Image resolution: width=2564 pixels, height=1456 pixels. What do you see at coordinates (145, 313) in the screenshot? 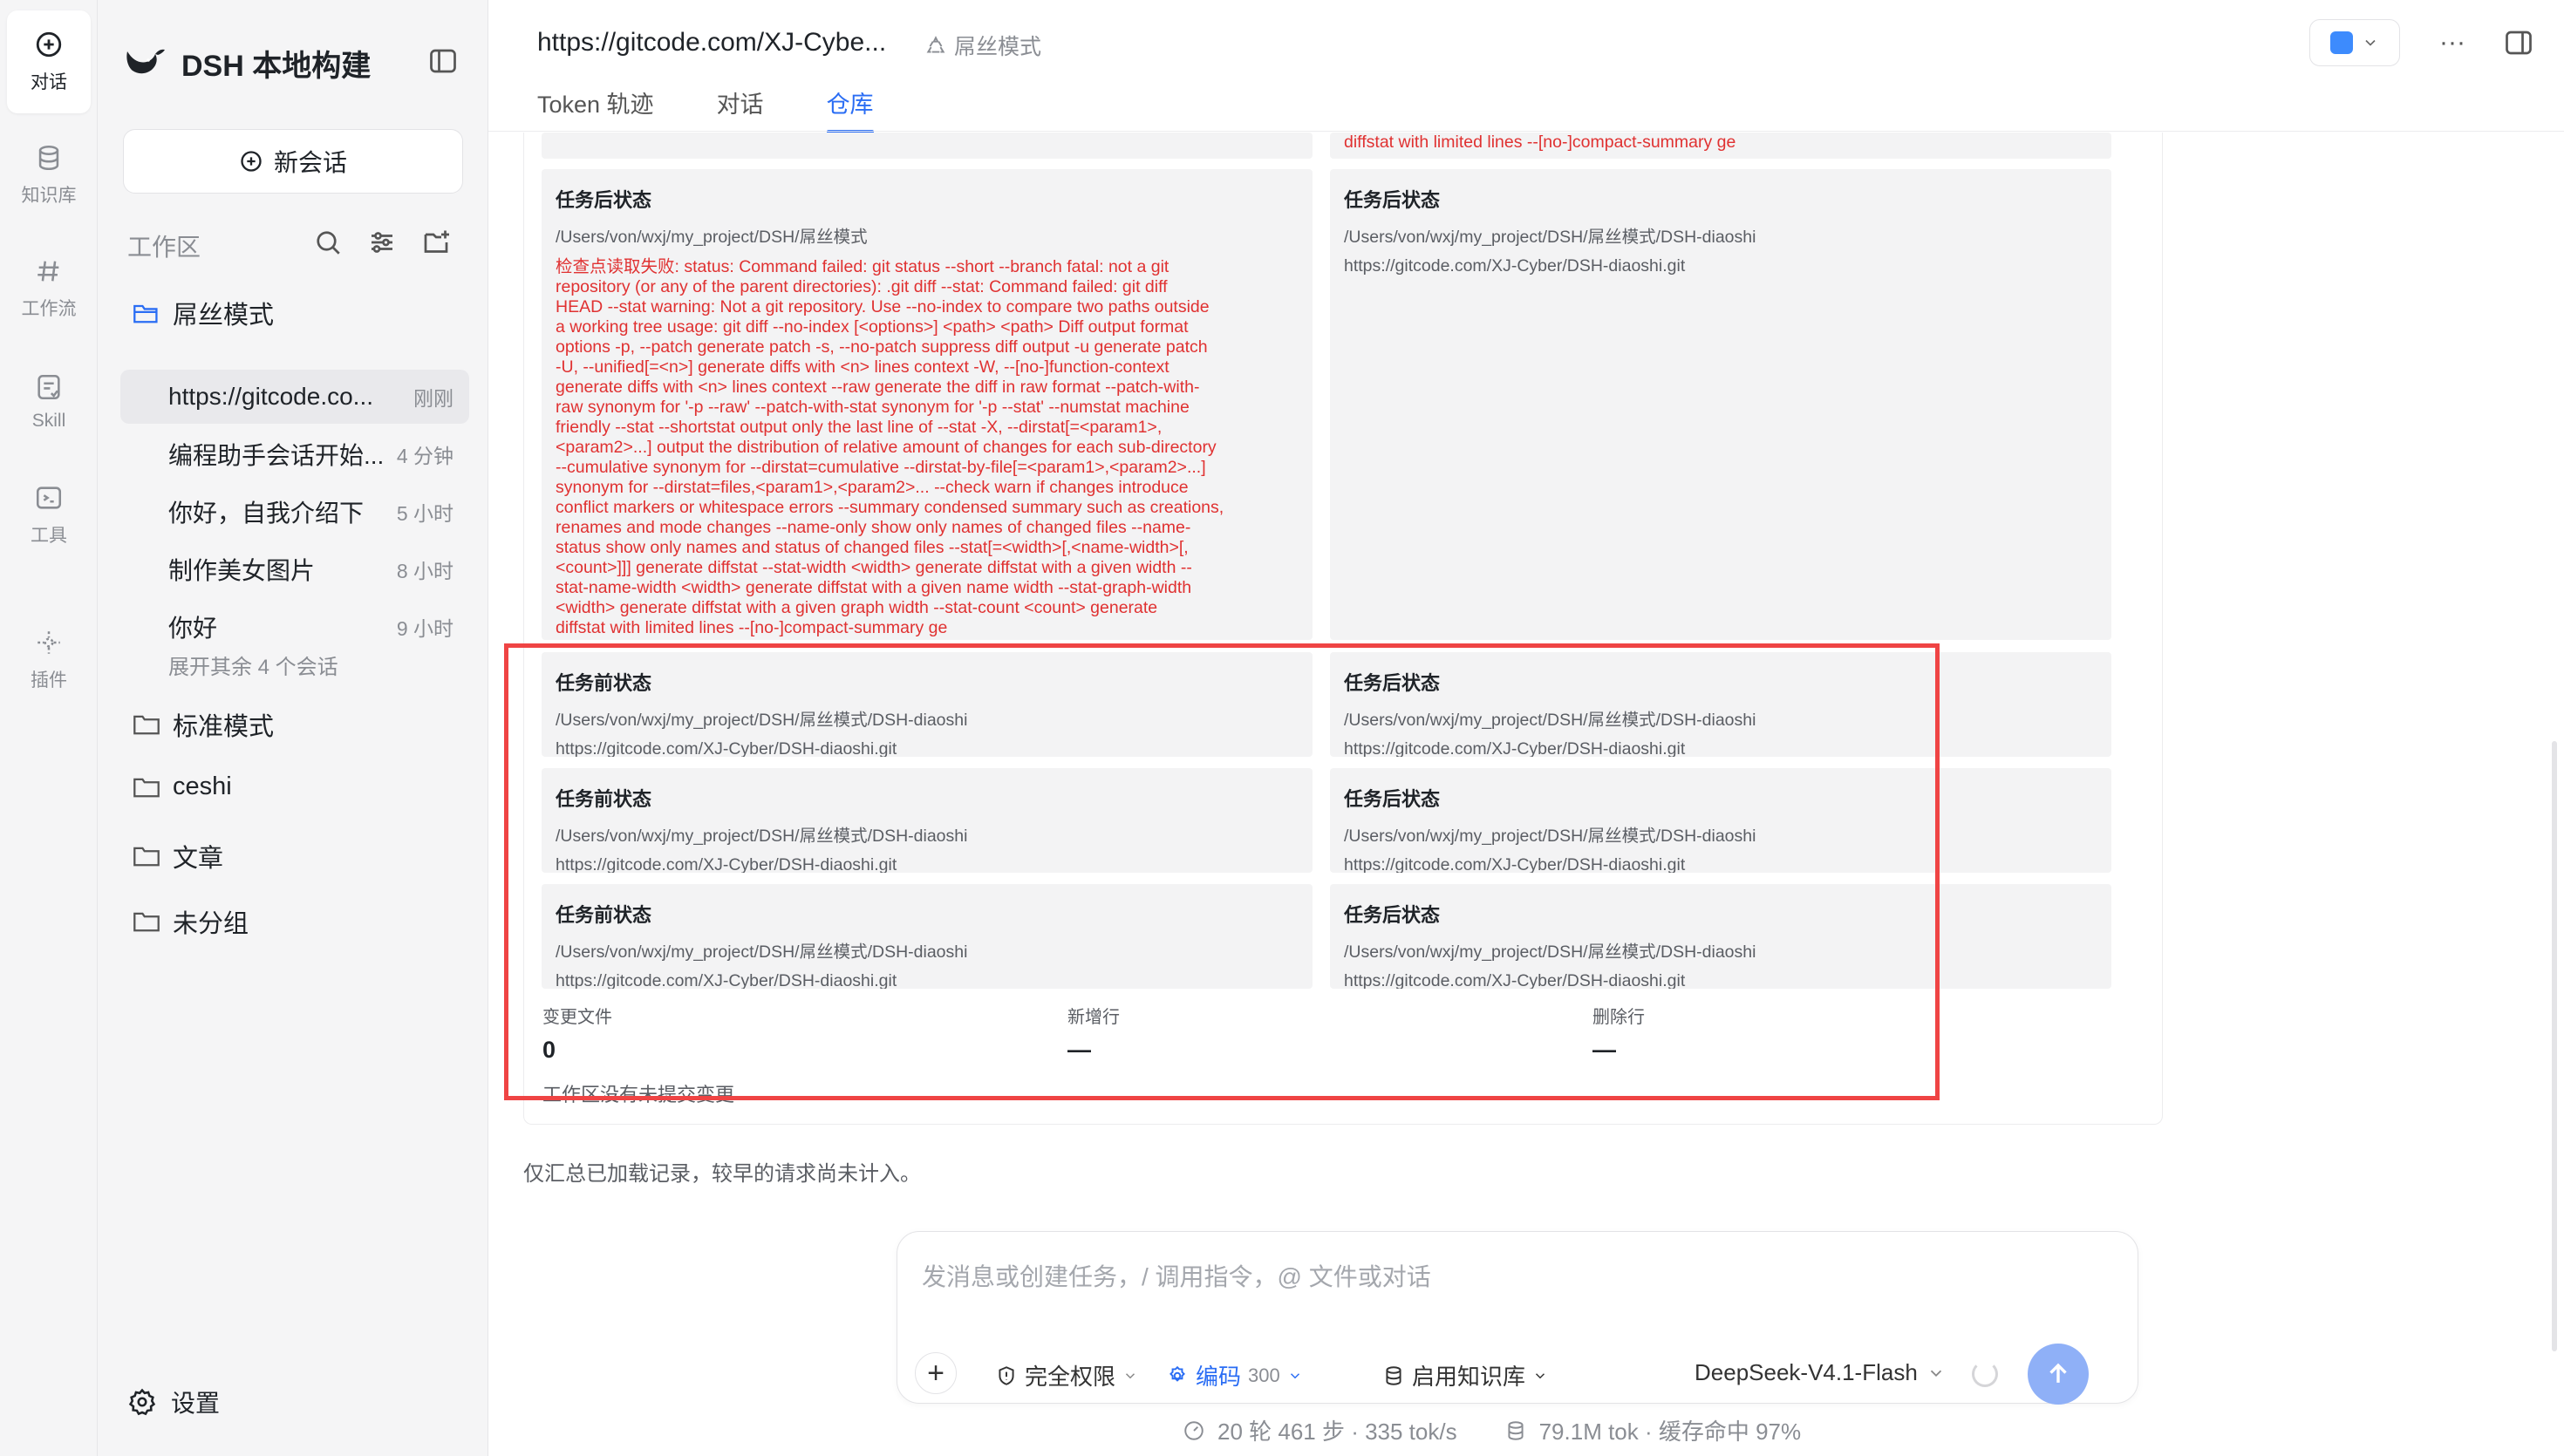
I see `folder-open-icon` at bounding box center [145, 313].